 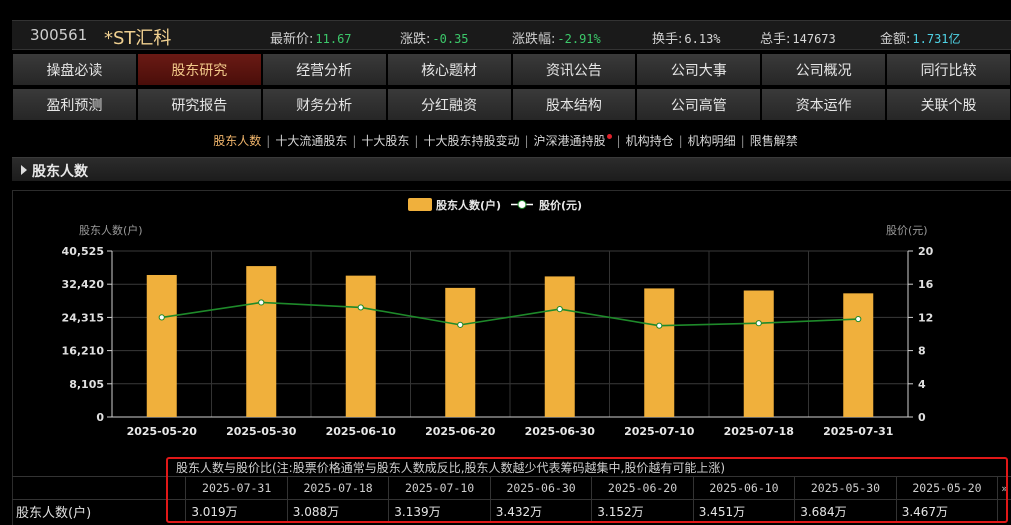 What do you see at coordinates (74, 104) in the screenshot?
I see `nav-tab-row2-0: 盈利预测` at bounding box center [74, 104].